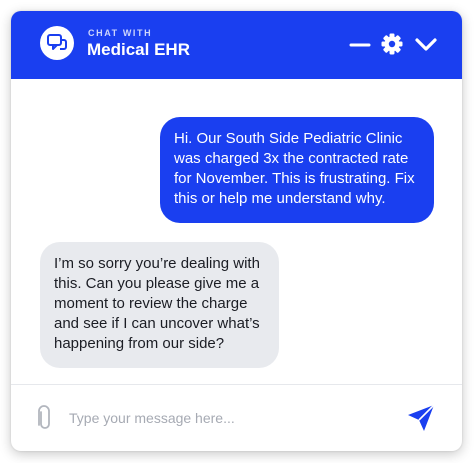 The height and width of the screenshot is (463, 474). I want to click on chevron-down-icon, so click(426, 44).